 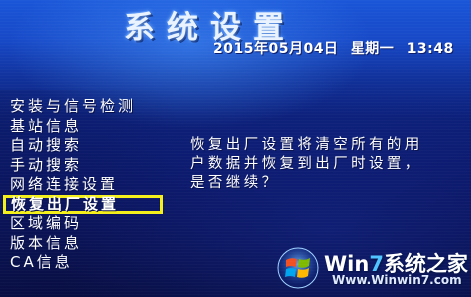 I want to click on date-time-bar: 2015年05月04日 星期一 13:48, so click(x=337, y=48).